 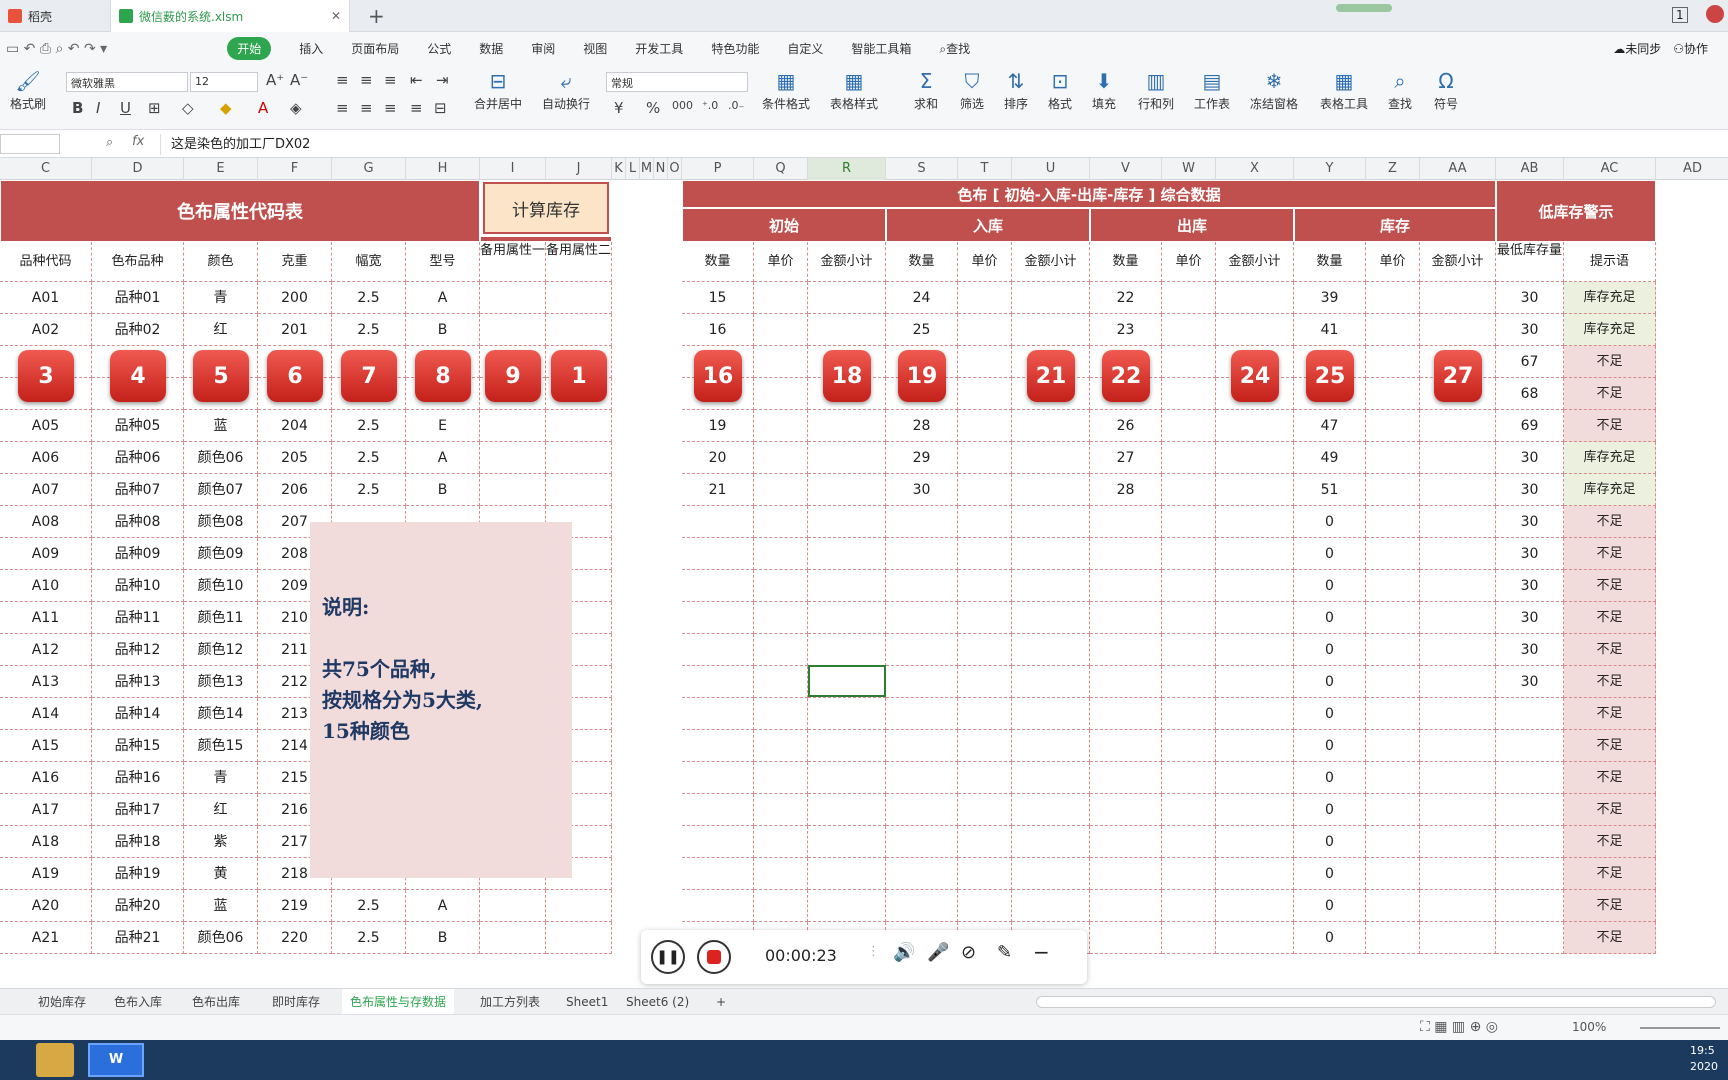 I want to click on new-tab-plus-icon: +, so click(x=376, y=16).